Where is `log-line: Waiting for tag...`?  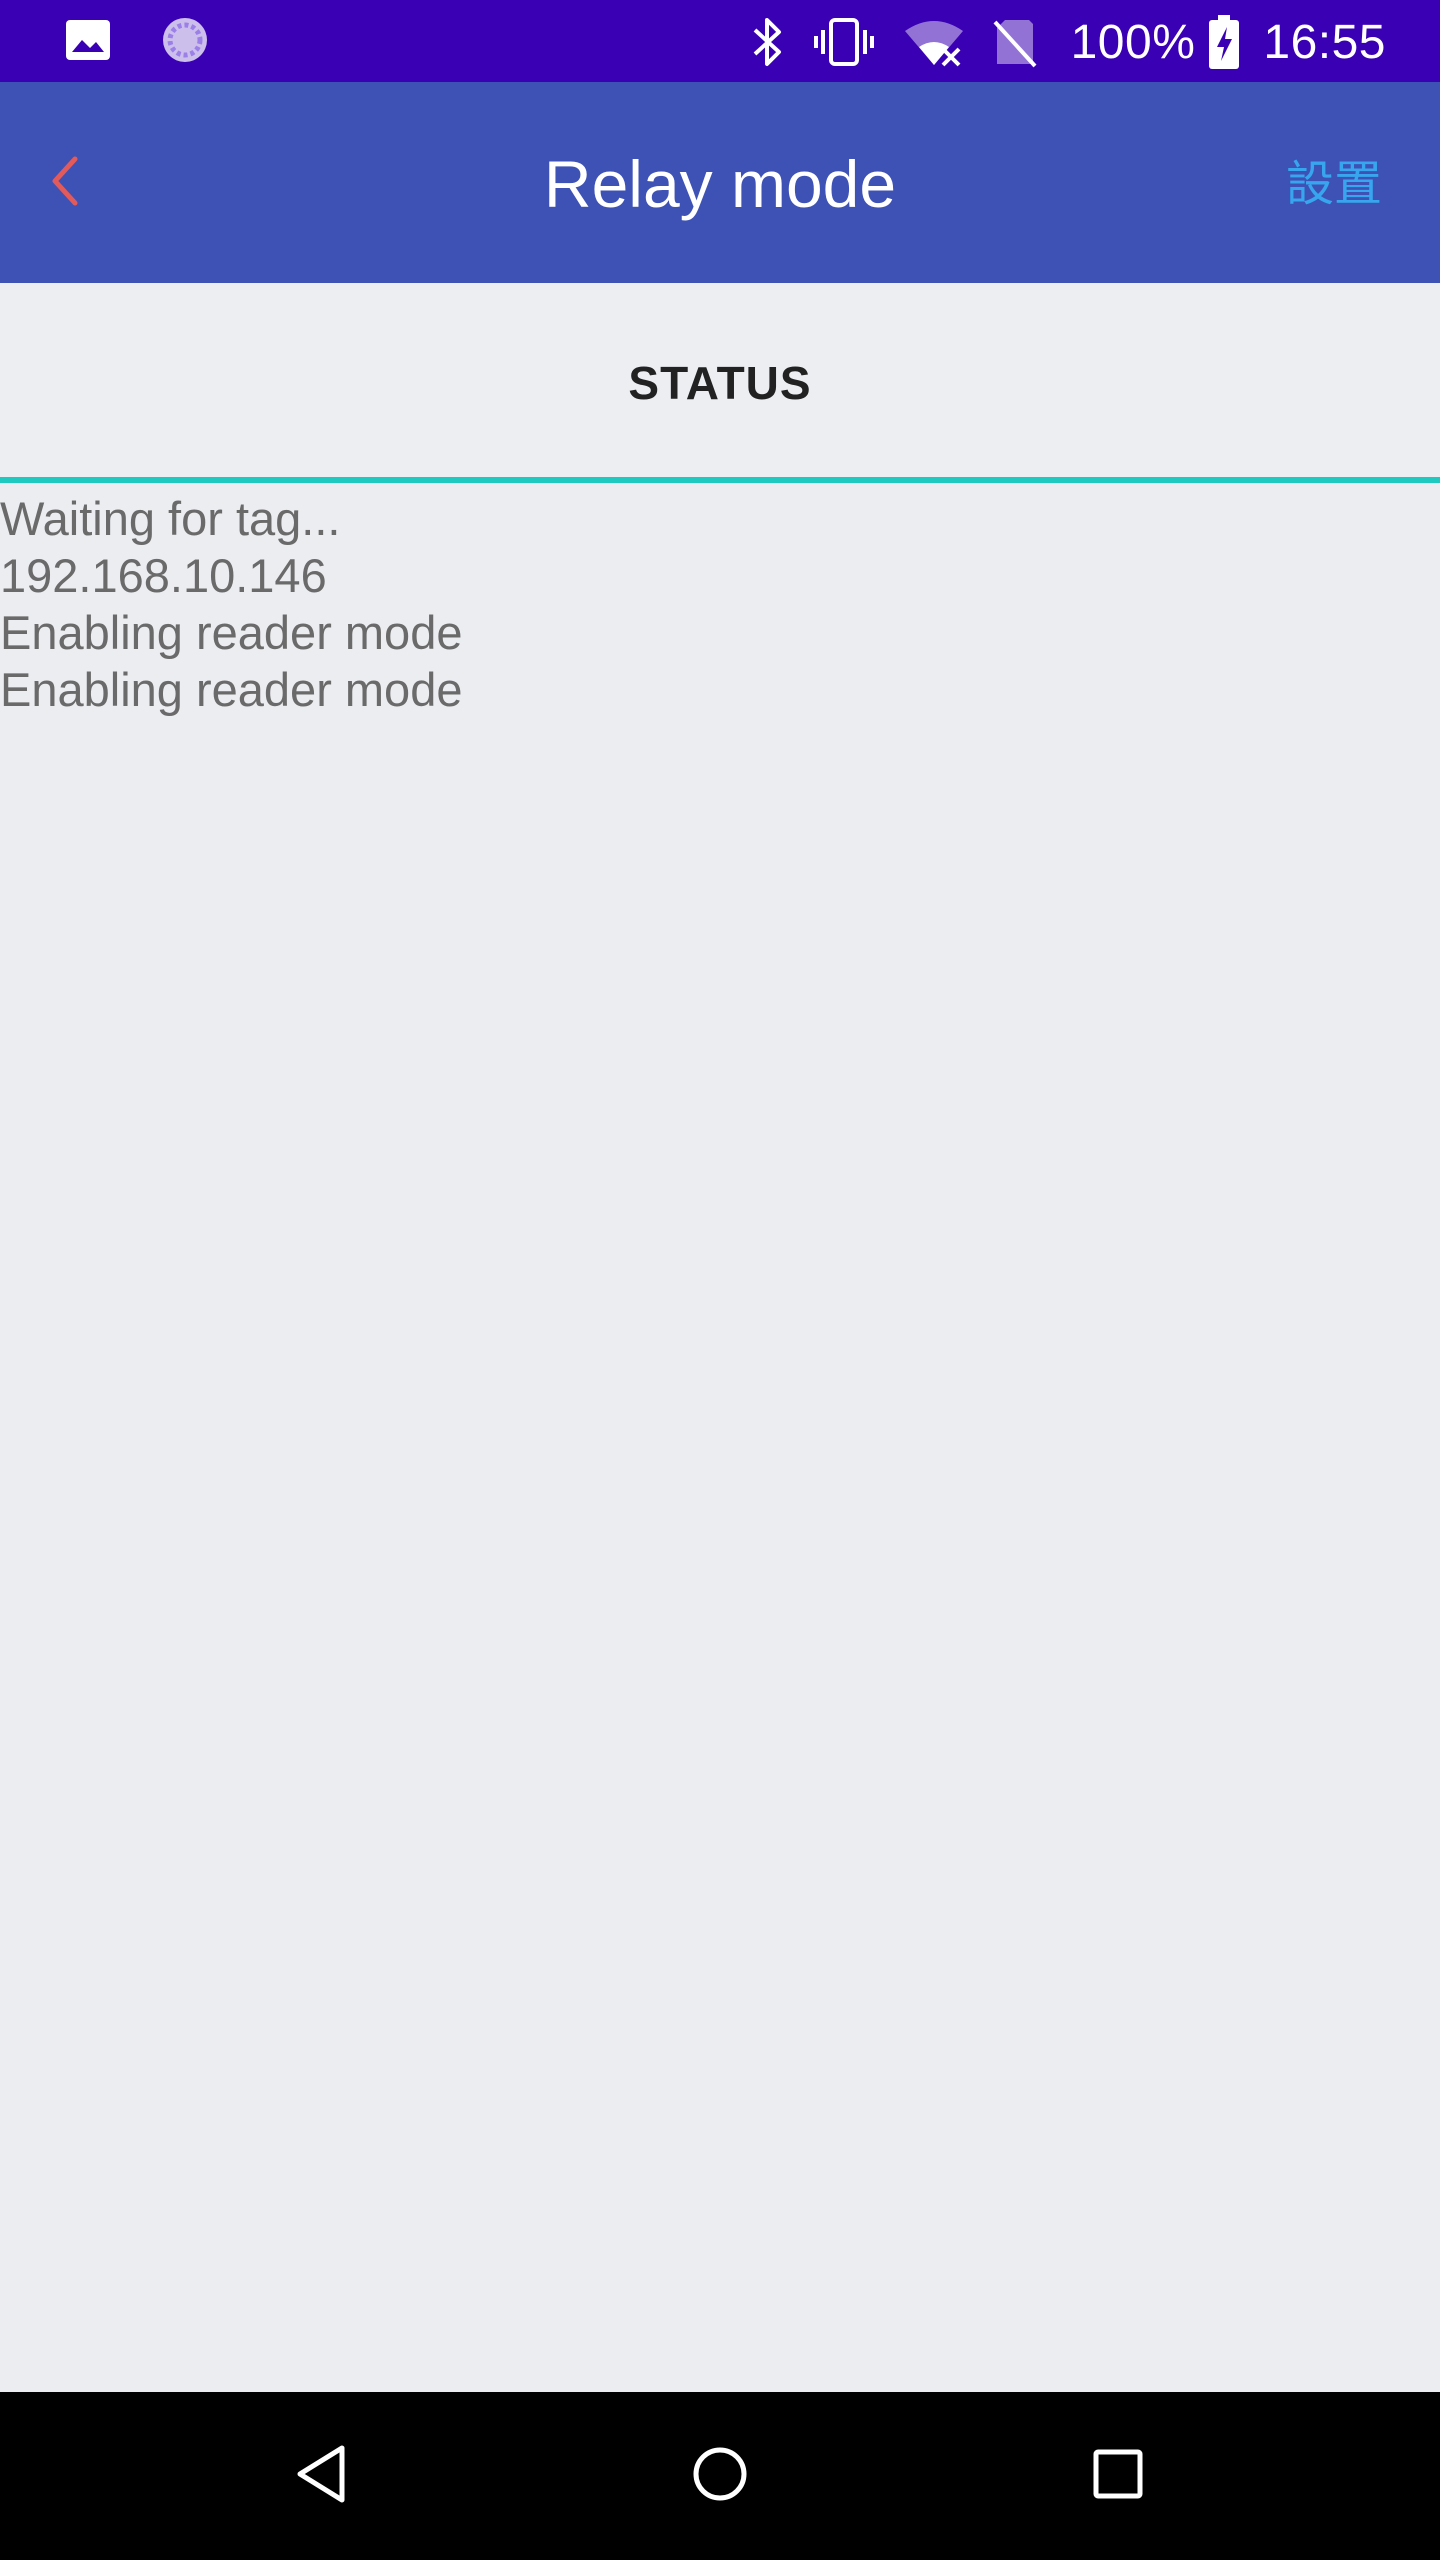 log-line: Waiting for tag... is located at coordinates (170, 518).